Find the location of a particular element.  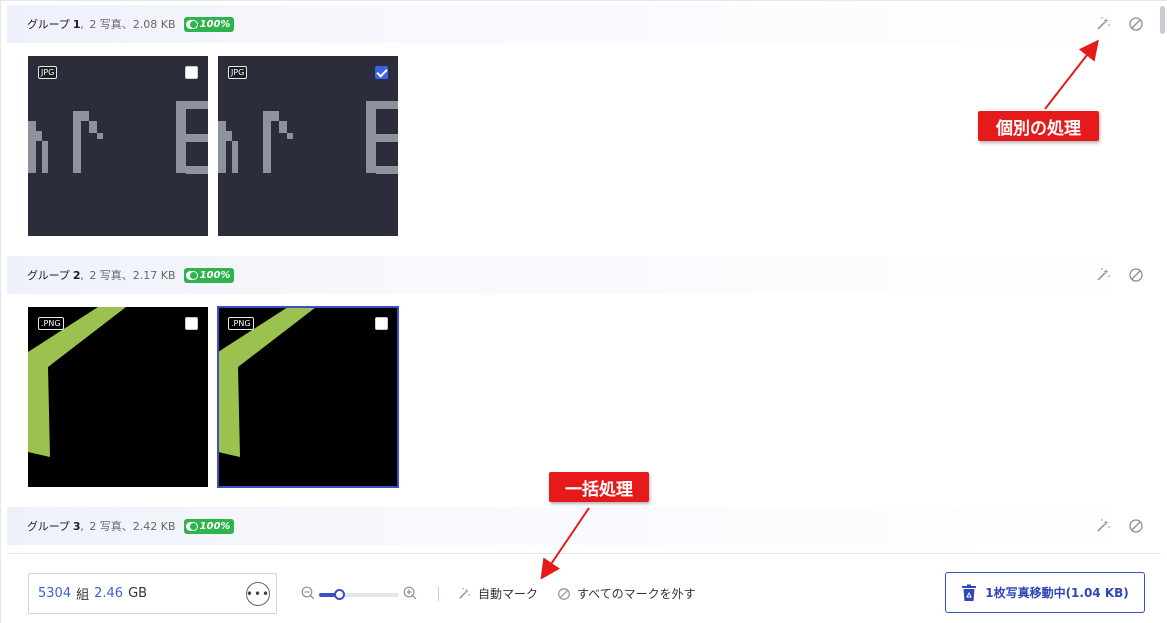

auto-mark-button: 自動マーク is located at coordinates (497, 593).